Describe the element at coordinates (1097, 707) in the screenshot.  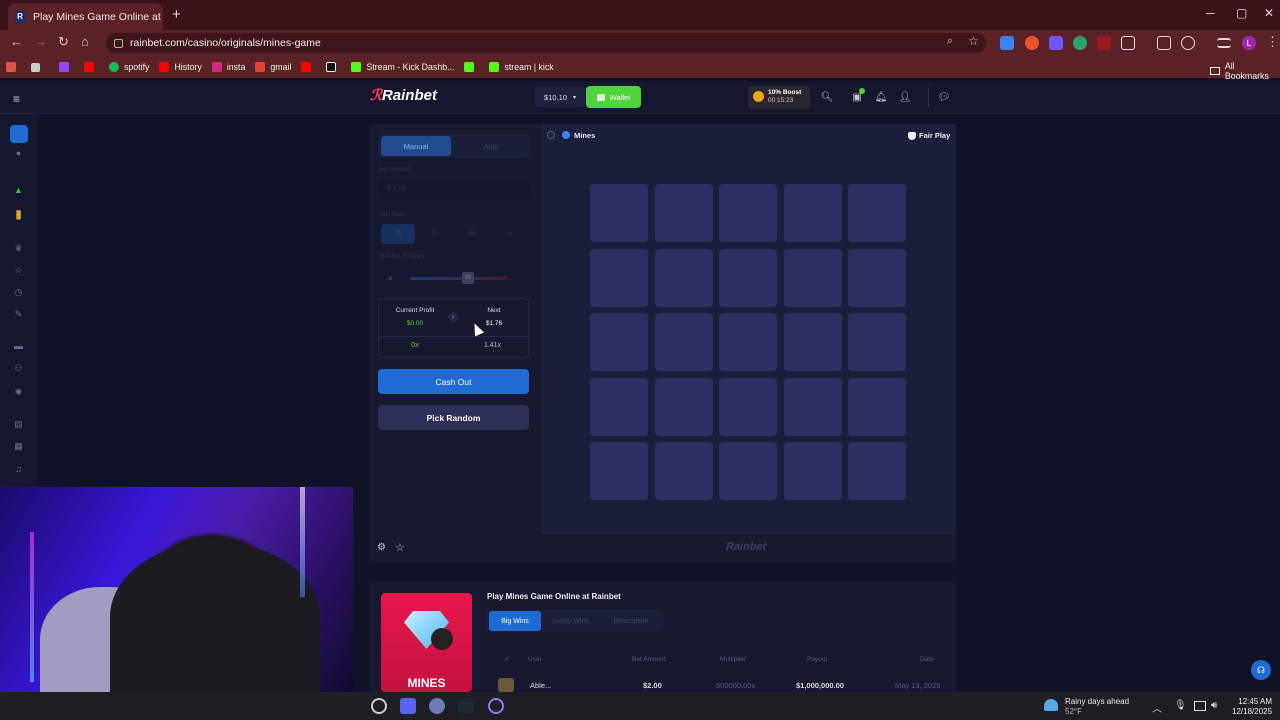
I see `weather-widget: Rainy days ahead 52°F` at that location.